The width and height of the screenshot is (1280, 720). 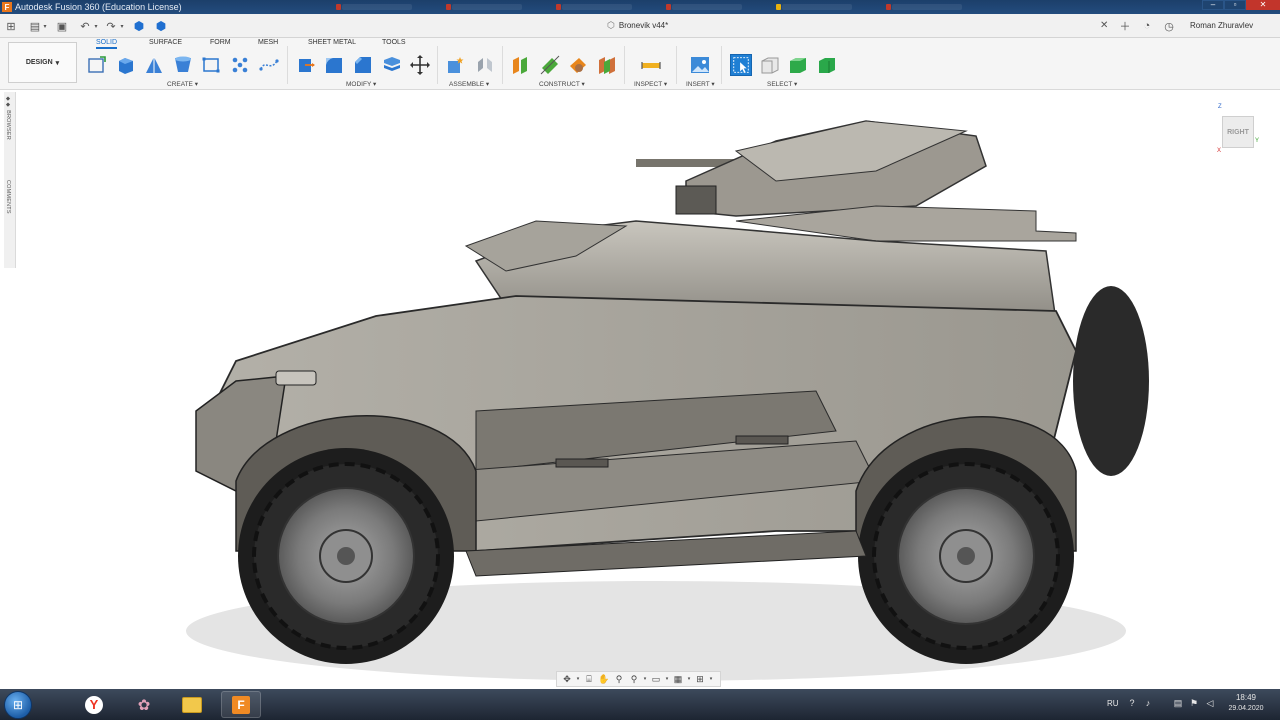 What do you see at coordinates (361, 84) in the screenshot?
I see `modify-menu: MODIFY ▾` at bounding box center [361, 84].